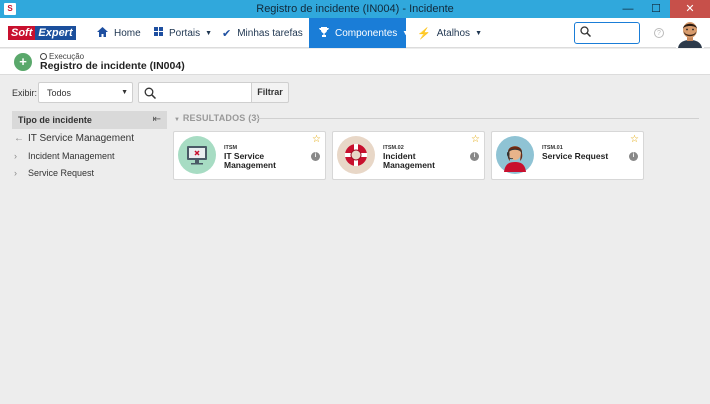 This screenshot has width=710, height=404. I want to click on nav-minhas-tarefas-label: Minhas tarefas, so click(270, 33).